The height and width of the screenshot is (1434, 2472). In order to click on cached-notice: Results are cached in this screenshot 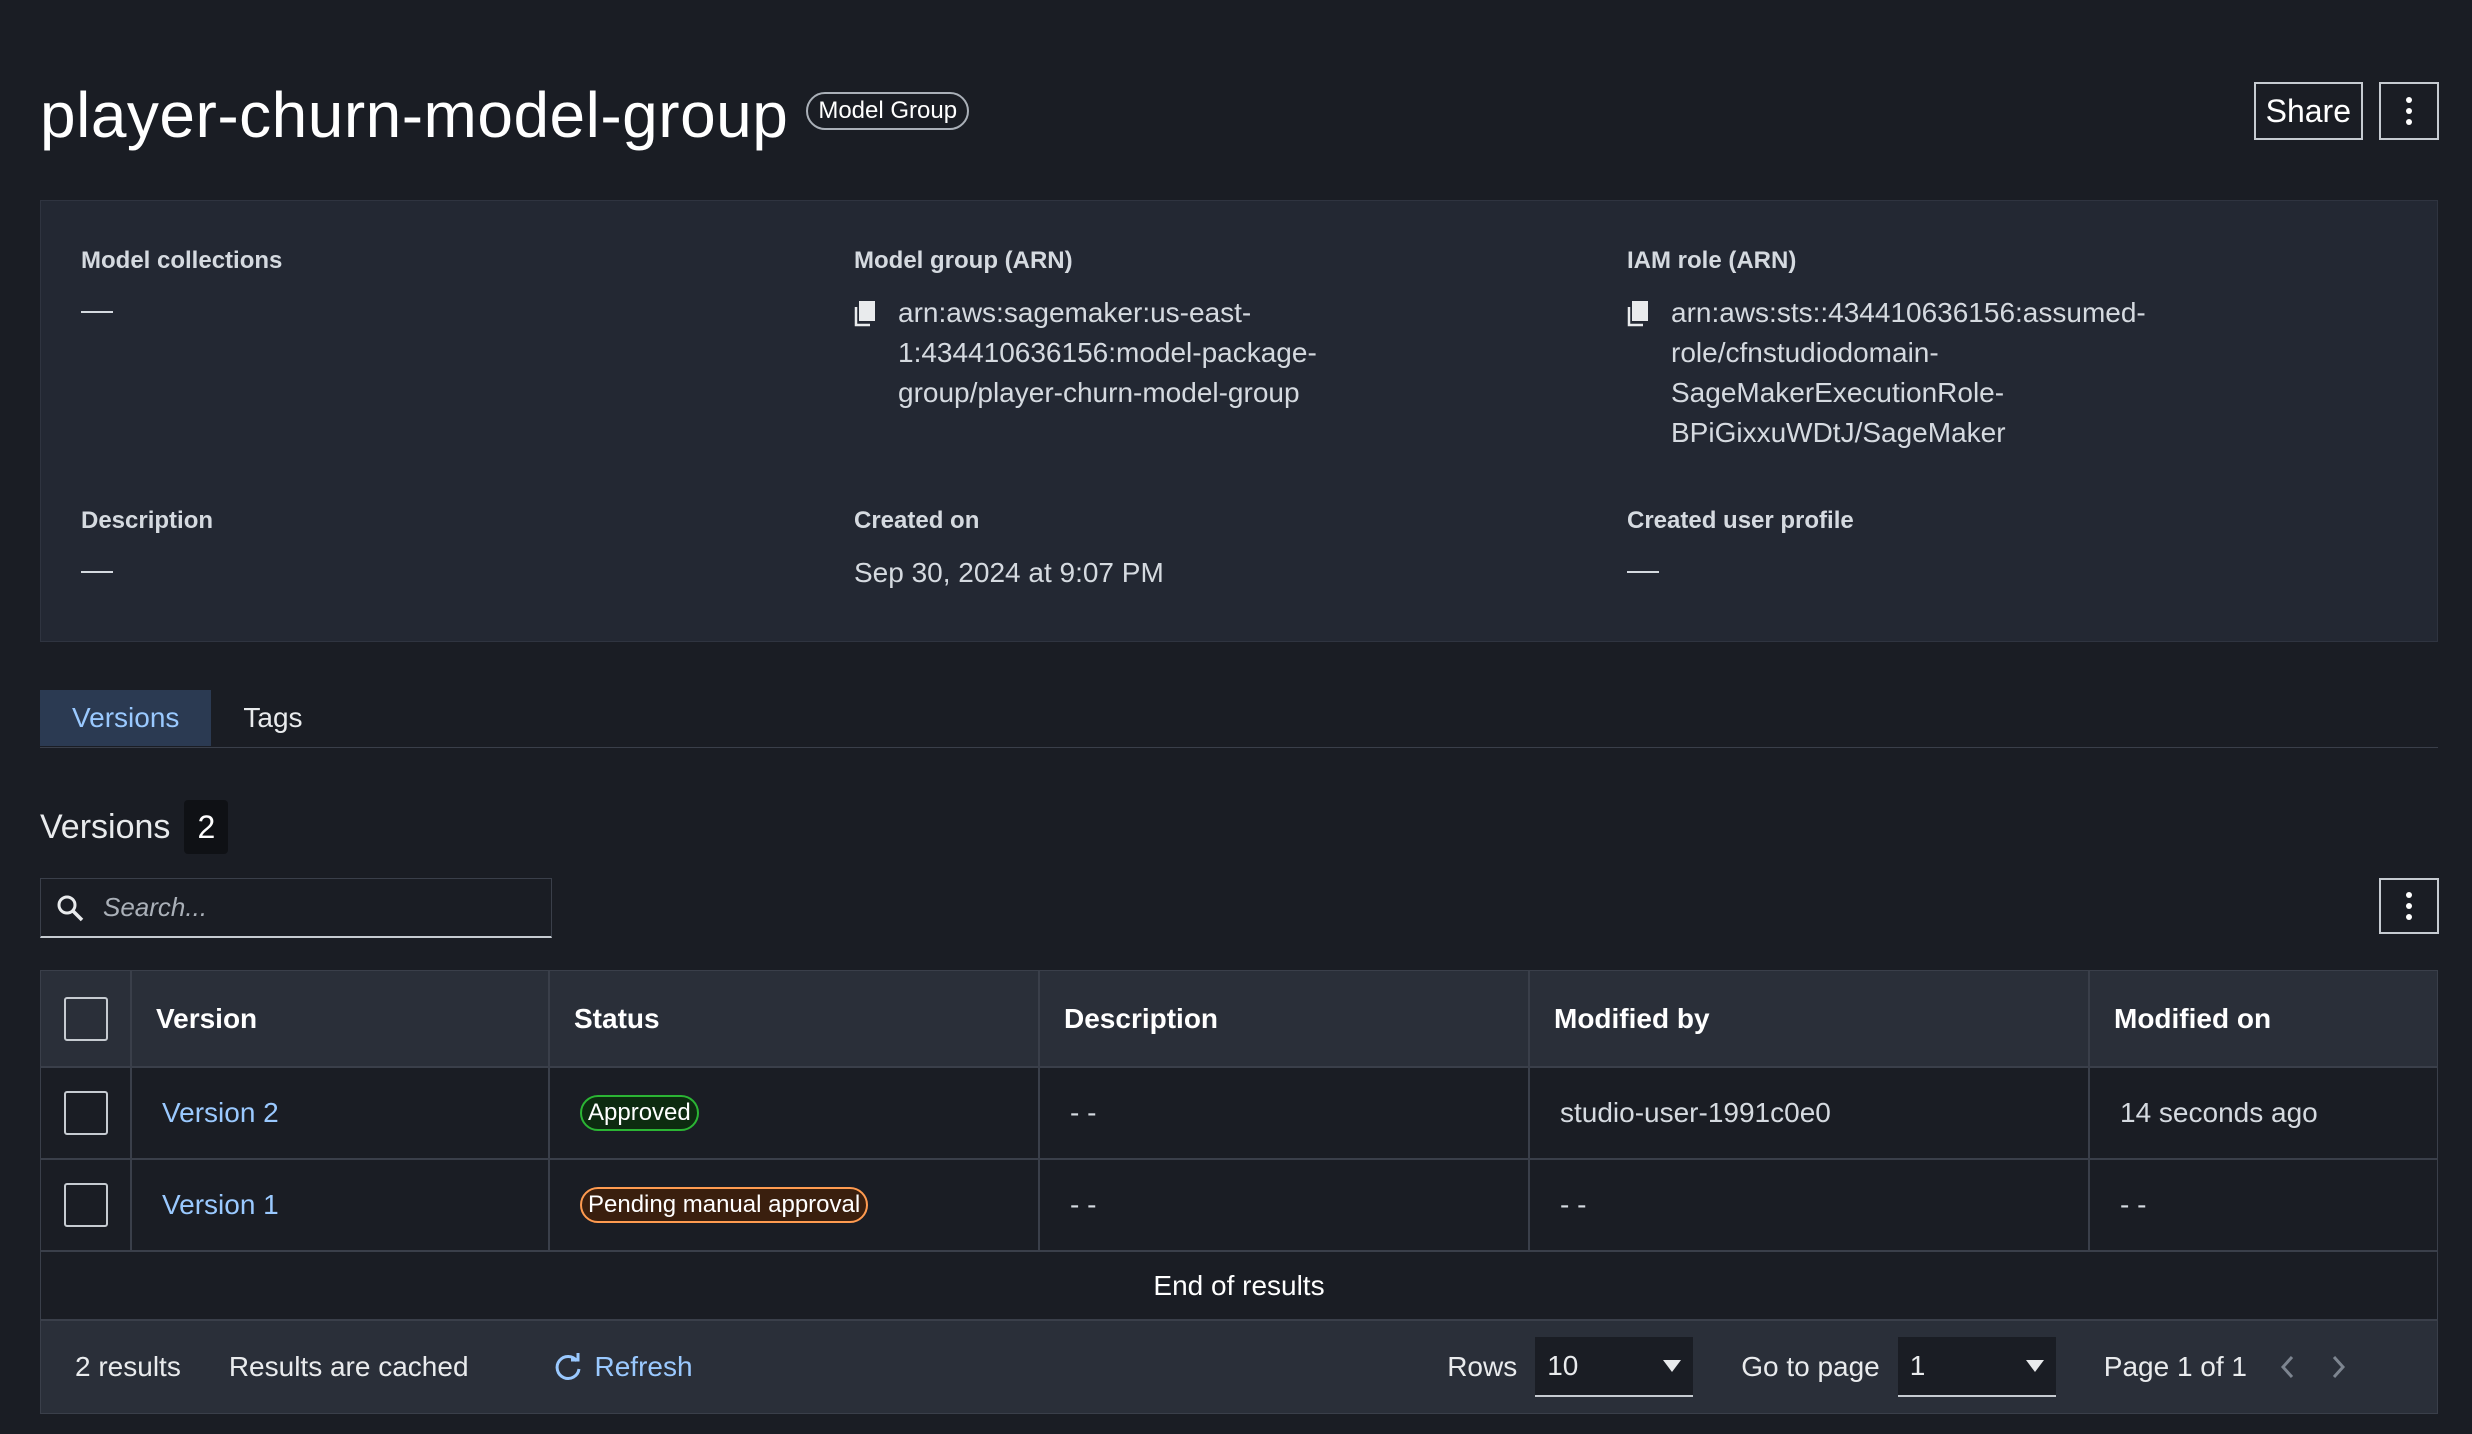, I will do `click(348, 1366)`.